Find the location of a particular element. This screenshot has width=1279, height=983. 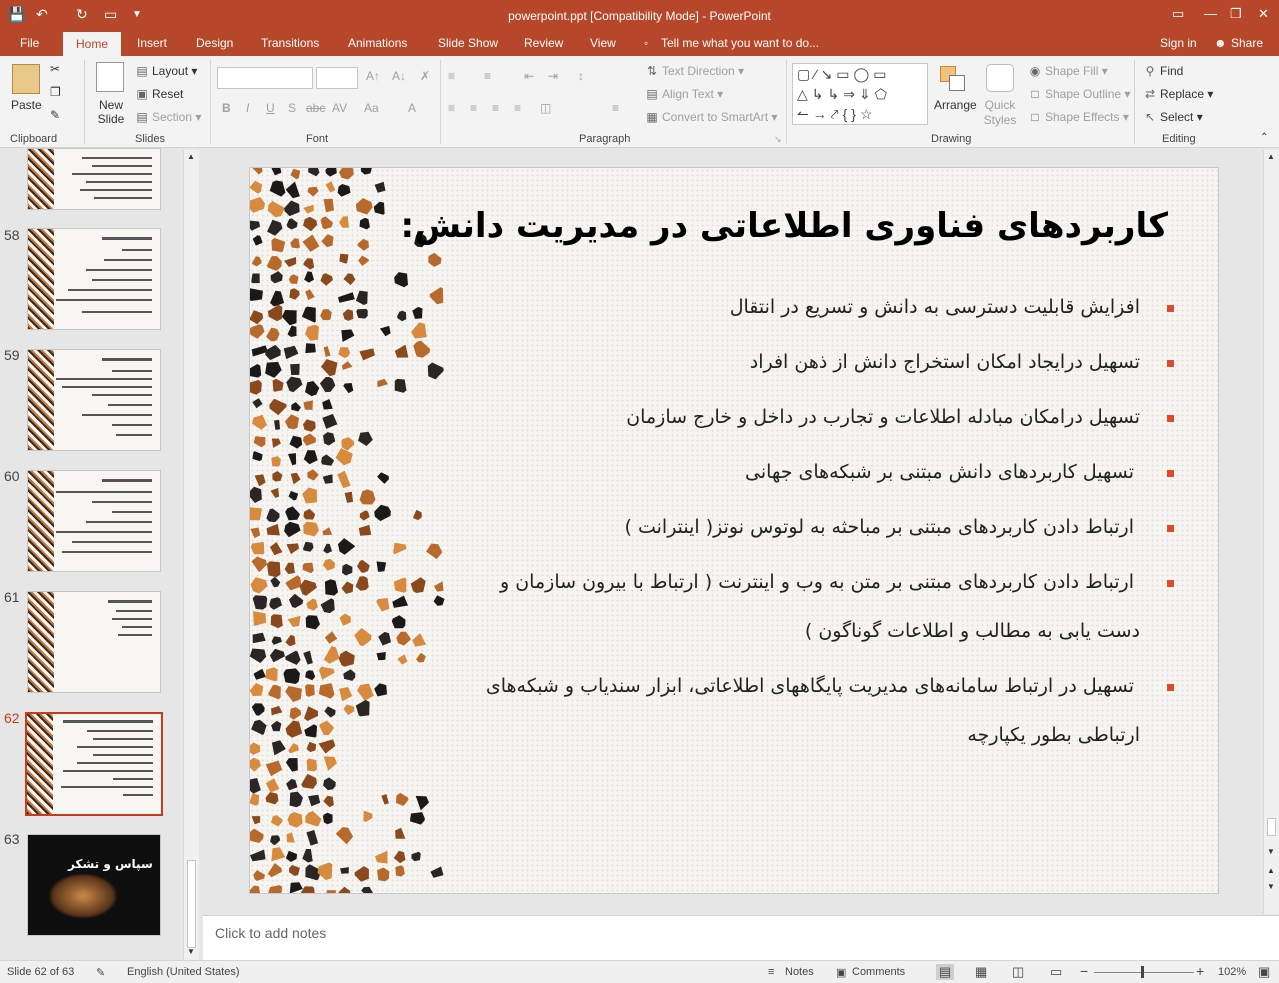

tab-insert: Insert is located at coordinates (152, 43).